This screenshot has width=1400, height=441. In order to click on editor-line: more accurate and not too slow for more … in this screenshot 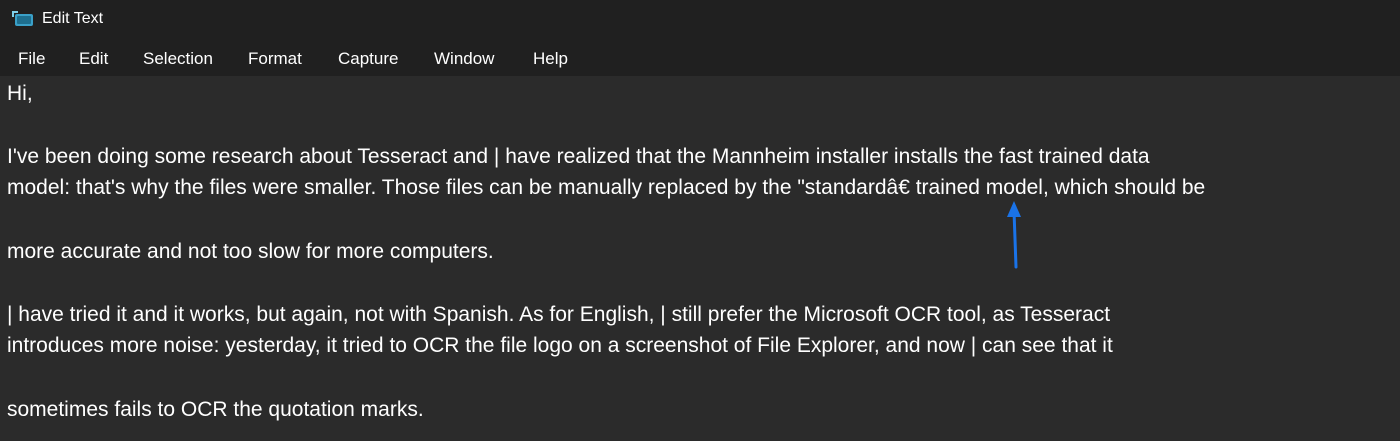, I will do `click(250, 252)`.